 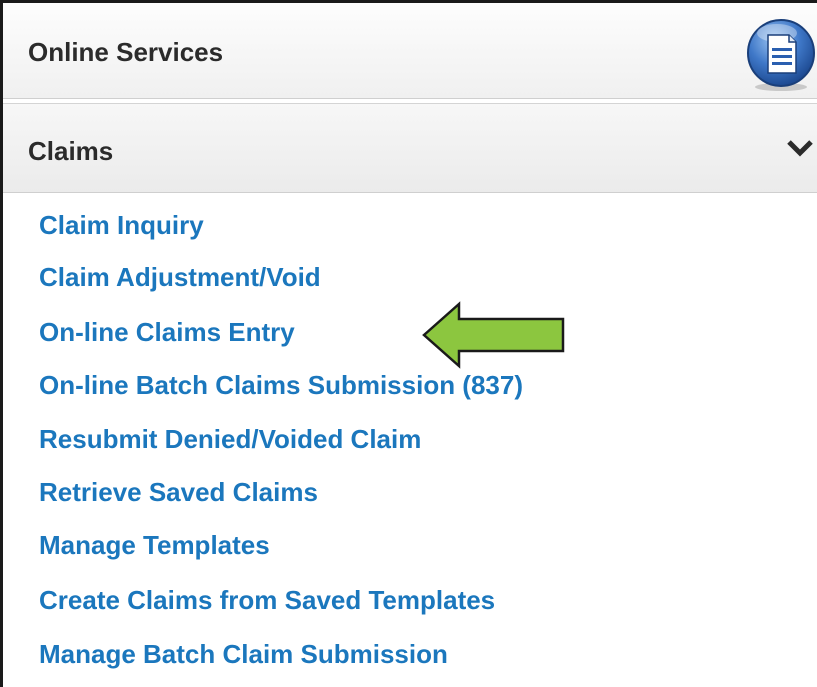 What do you see at coordinates (410, 148) in the screenshot?
I see `claims-section-header: Claims` at bounding box center [410, 148].